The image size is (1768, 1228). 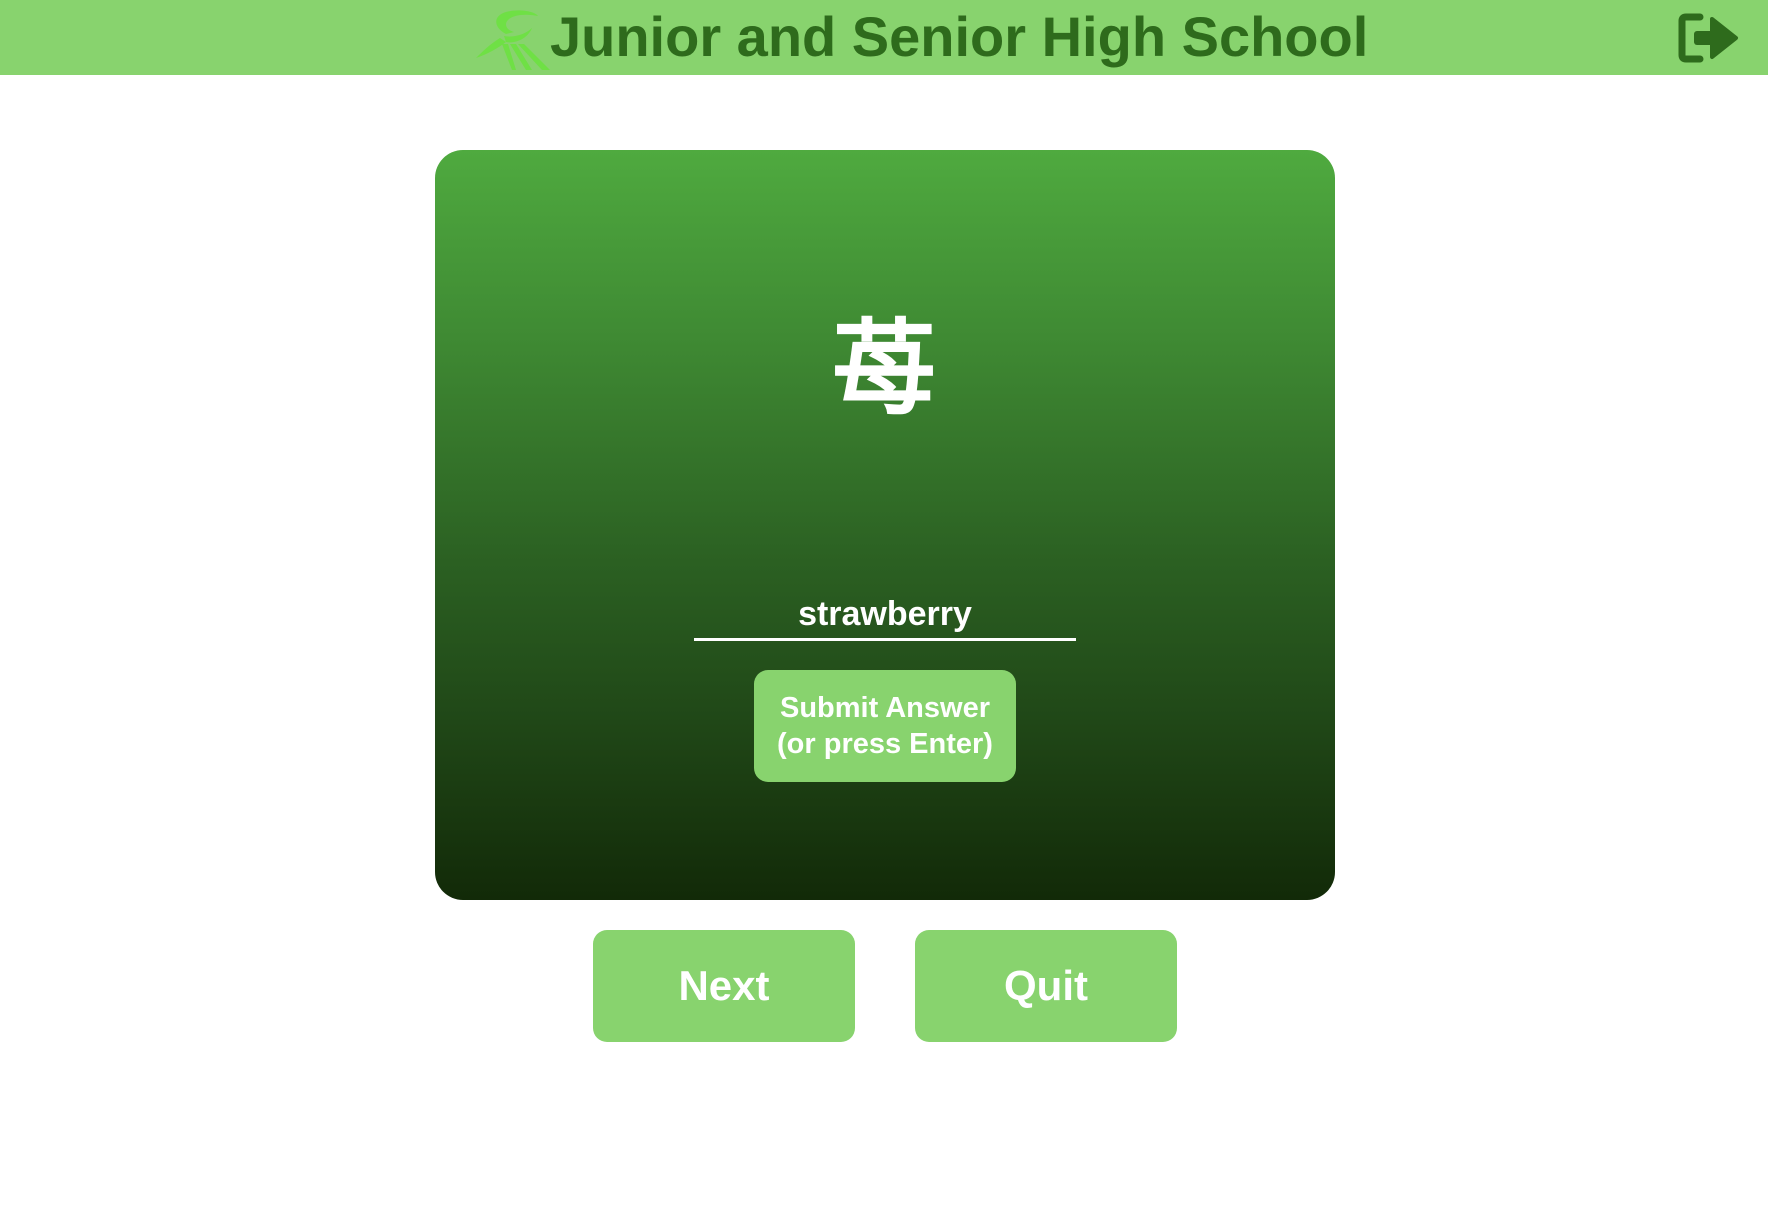 What do you see at coordinates (513, 40) in the screenshot?
I see `school-logo-icon` at bounding box center [513, 40].